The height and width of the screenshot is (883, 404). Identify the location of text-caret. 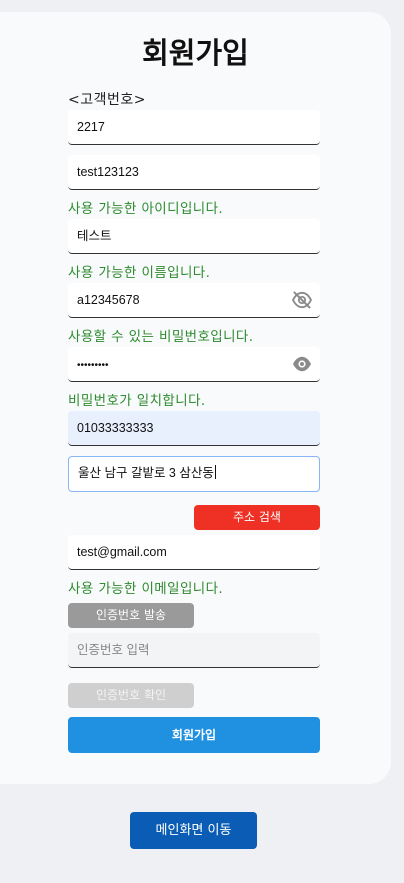
(215, 472).